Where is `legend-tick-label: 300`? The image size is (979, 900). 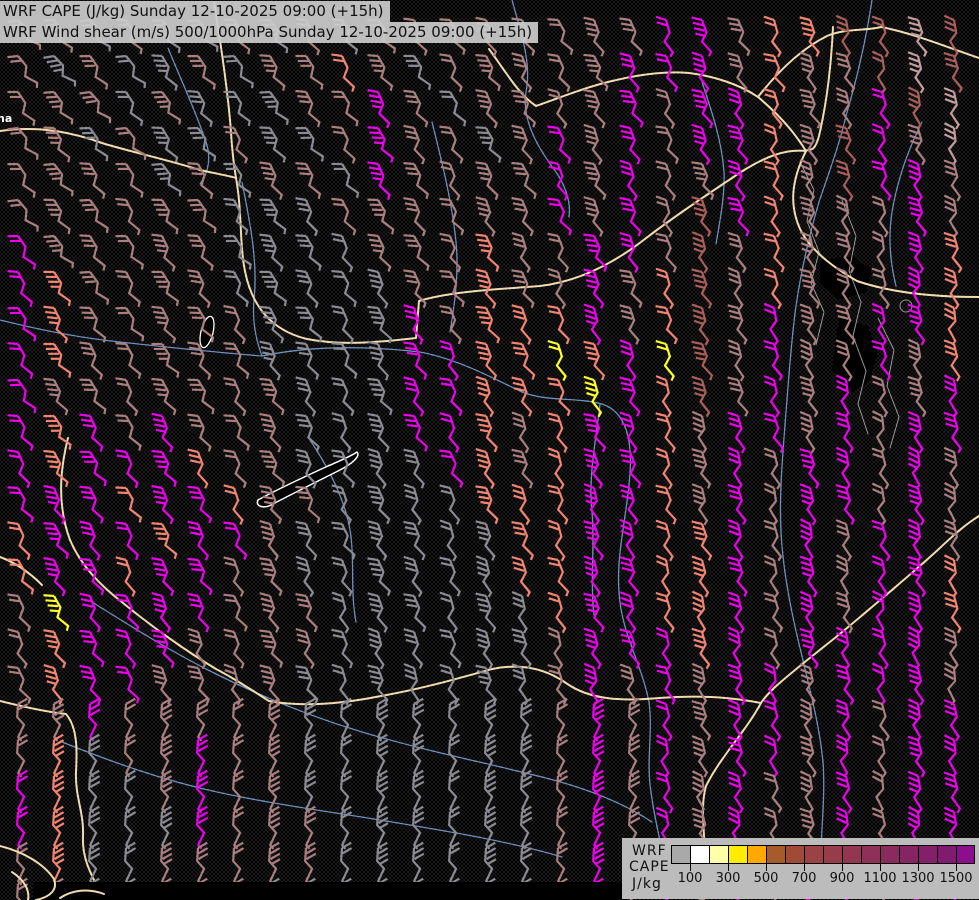 legend-tick-label: 300 is located at coordinates (728, 878).